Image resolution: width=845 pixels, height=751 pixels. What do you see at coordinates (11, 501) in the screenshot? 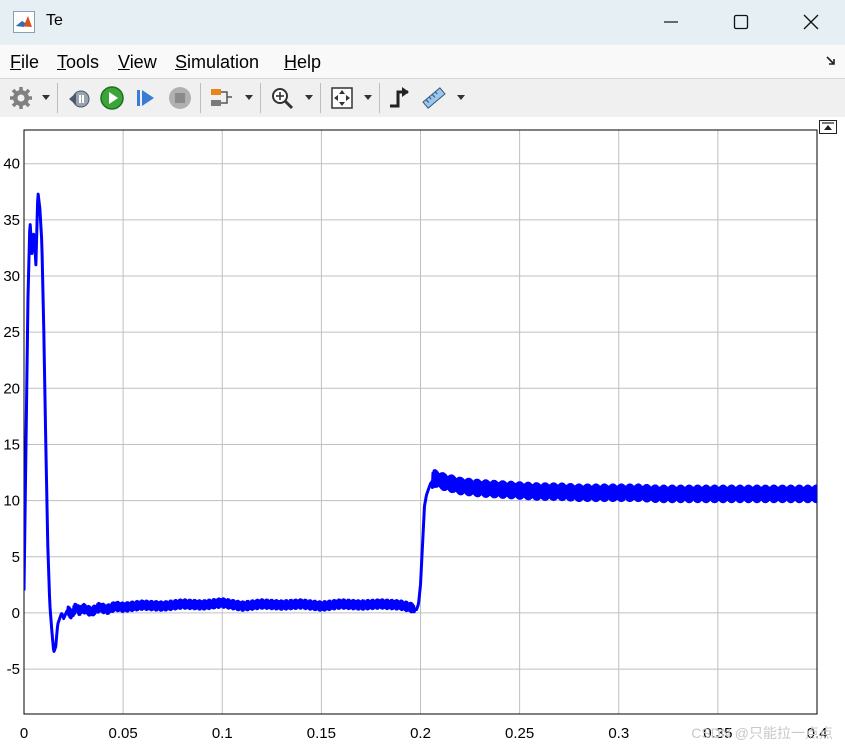
I see `y-tick-label: 10` at bounding box center [11, 501].